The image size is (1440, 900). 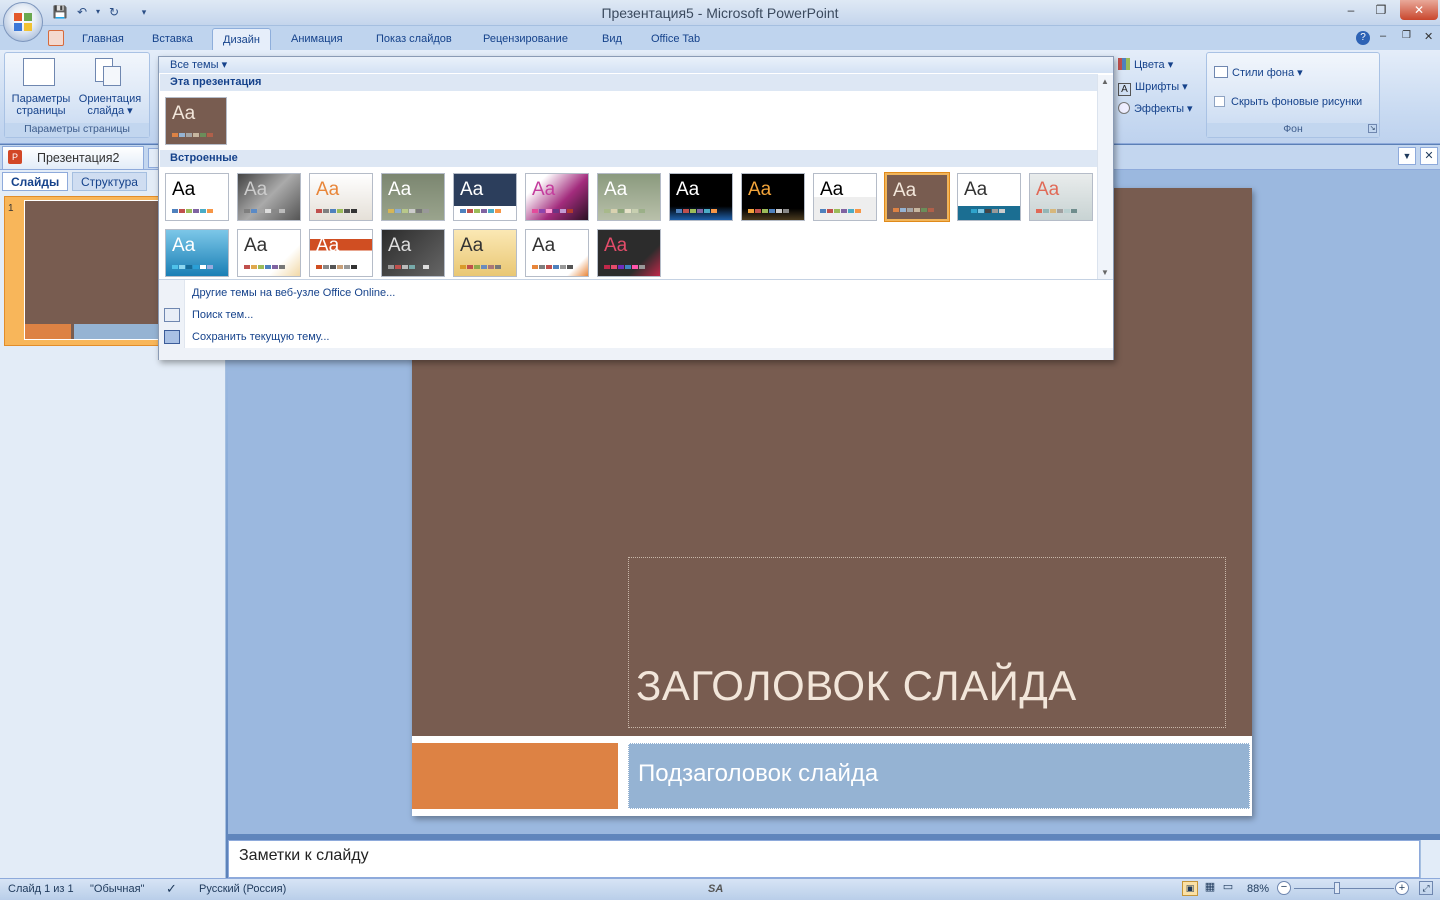 I want to click on help-icon: ?, so click(x=1363, y=38).